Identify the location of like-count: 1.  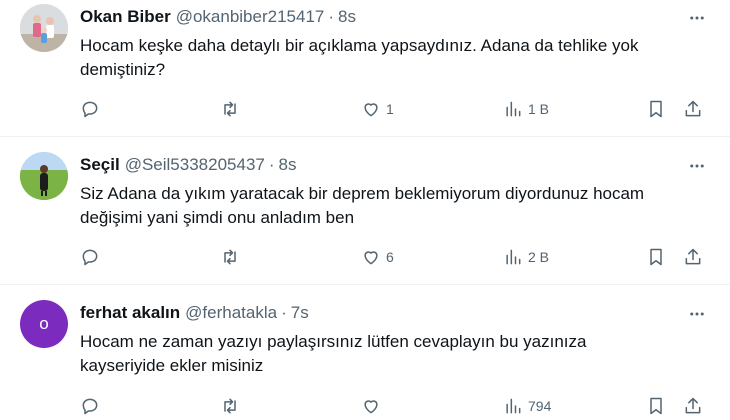
(390, 109).